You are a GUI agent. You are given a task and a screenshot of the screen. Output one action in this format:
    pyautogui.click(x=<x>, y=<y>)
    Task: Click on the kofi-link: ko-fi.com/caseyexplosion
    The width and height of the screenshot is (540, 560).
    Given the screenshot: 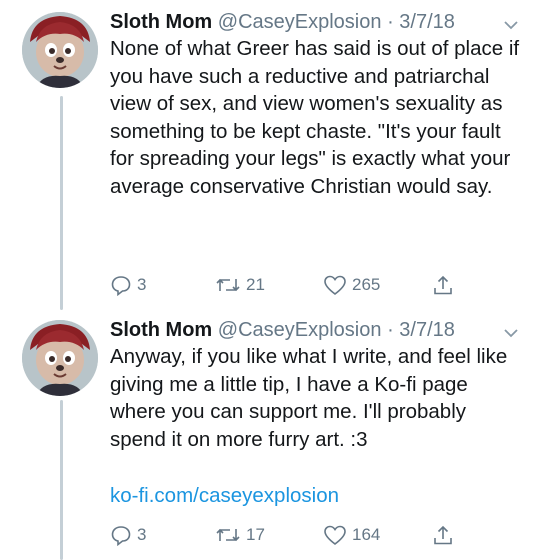 What is the action you would take?
    pyautogui.click(x=224, y=495)
    